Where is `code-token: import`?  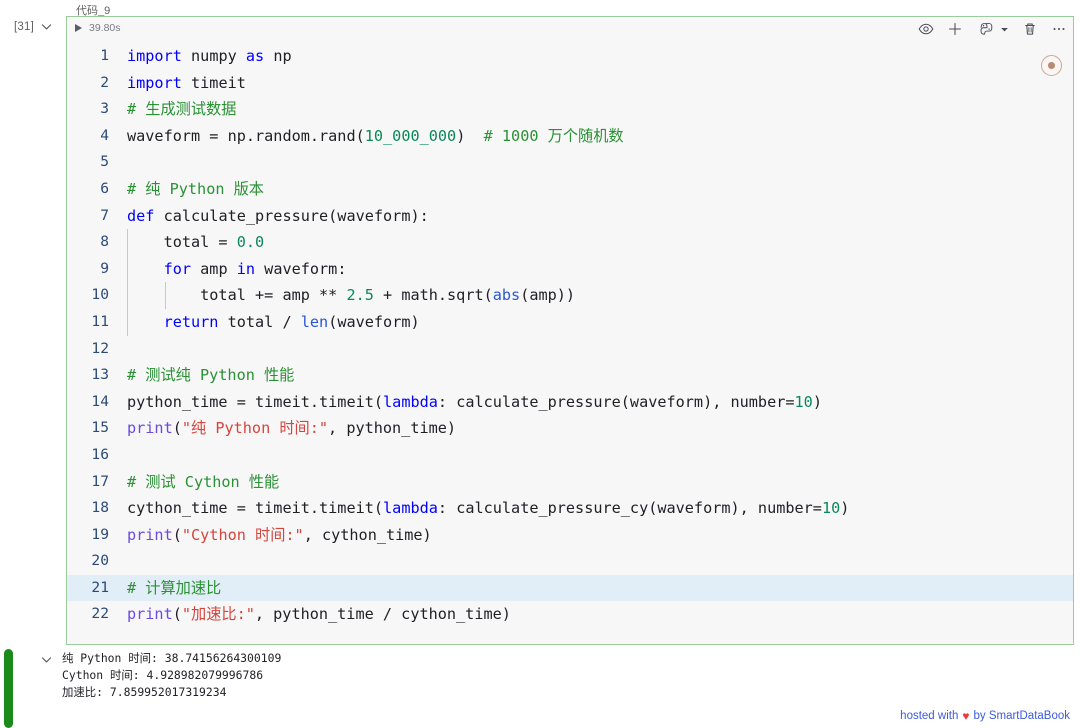
code-token: import is located at coordinates (154, 82).